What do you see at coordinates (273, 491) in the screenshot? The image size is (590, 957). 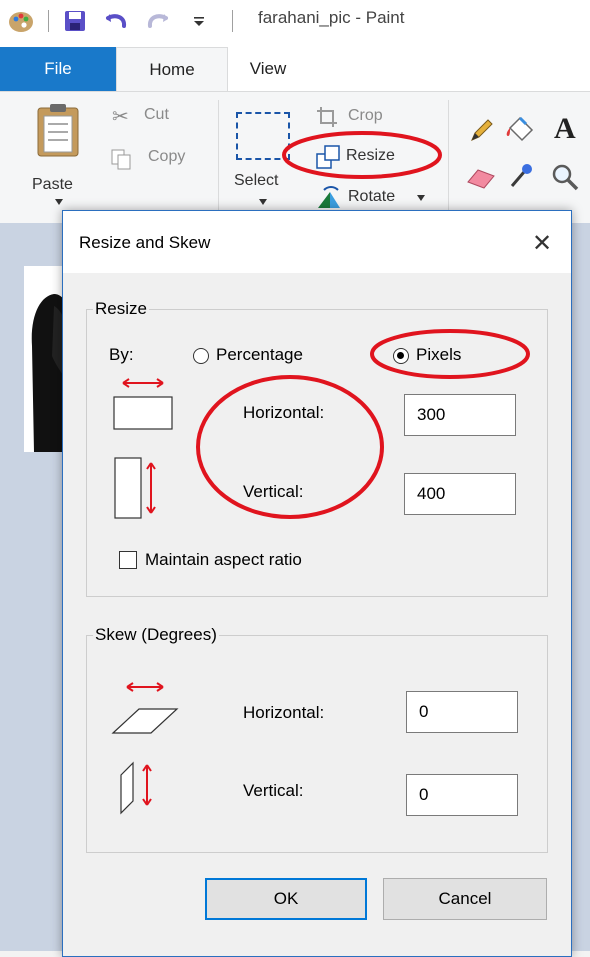 I see `resize-vertical-label: Vertical:` at bounding box center [273, 491].